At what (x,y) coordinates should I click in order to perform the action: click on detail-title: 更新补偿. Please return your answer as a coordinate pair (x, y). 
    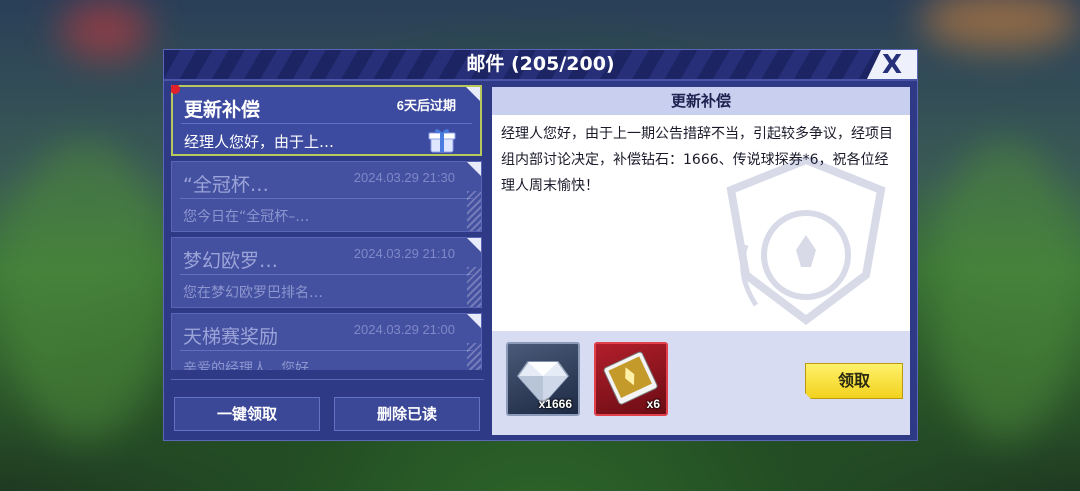
    Looking at the image, I should click on (701, 101).